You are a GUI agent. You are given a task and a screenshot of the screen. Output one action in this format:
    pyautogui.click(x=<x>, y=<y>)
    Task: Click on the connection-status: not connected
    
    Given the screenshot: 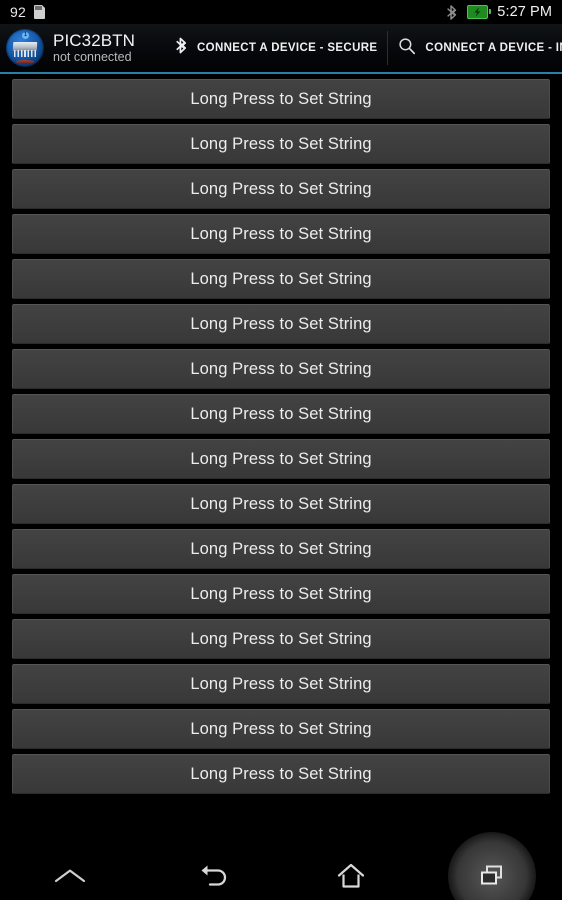 What is the action you would take?
    pyautogui.click(x=92, y=57)
    